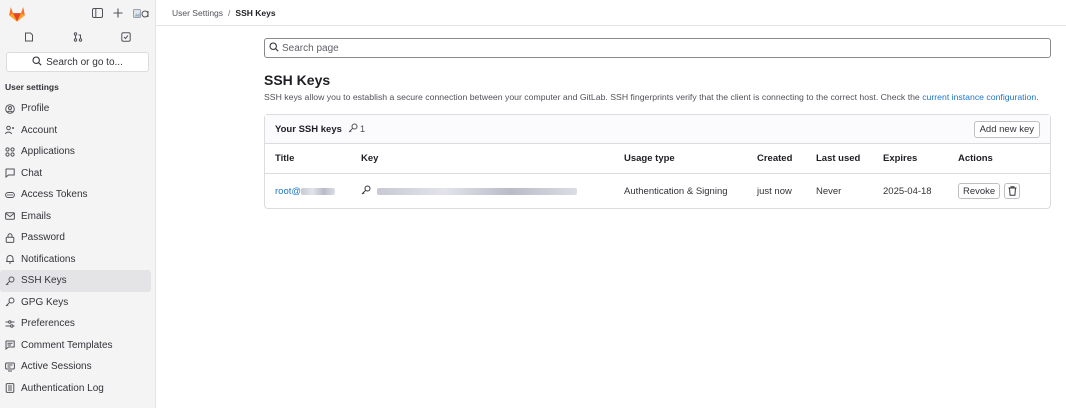 The height and width of the screenshot is (408, 1066). I want to click on sidebar-item-label: Active Sessions, so click(56, 367).